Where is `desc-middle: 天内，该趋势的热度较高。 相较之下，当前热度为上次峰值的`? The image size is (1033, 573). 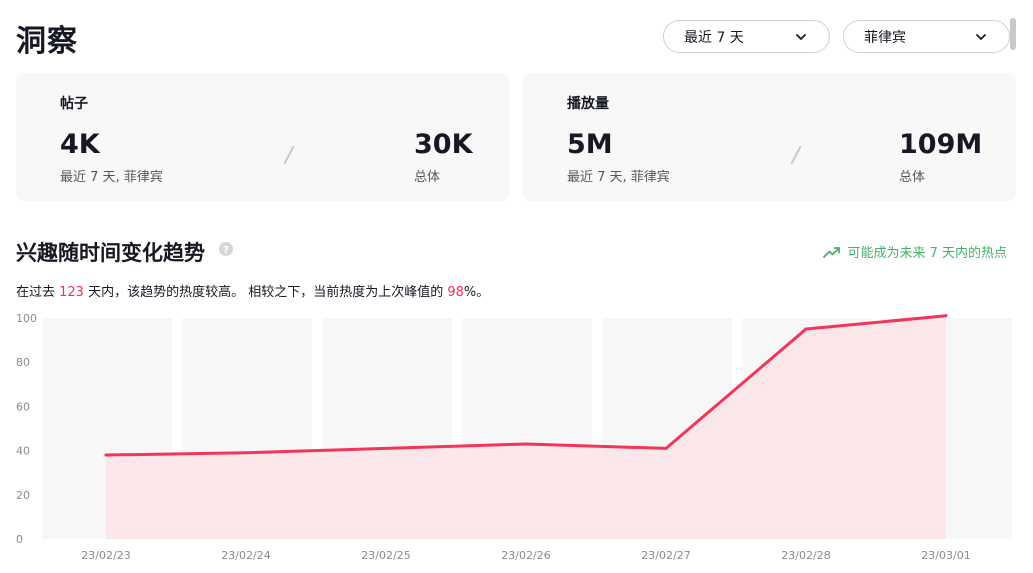
desc-middle: 天内，该趋势的热度较高。 相较之下，当前热度为上次峰值的 is located at coordinates (265, 292).